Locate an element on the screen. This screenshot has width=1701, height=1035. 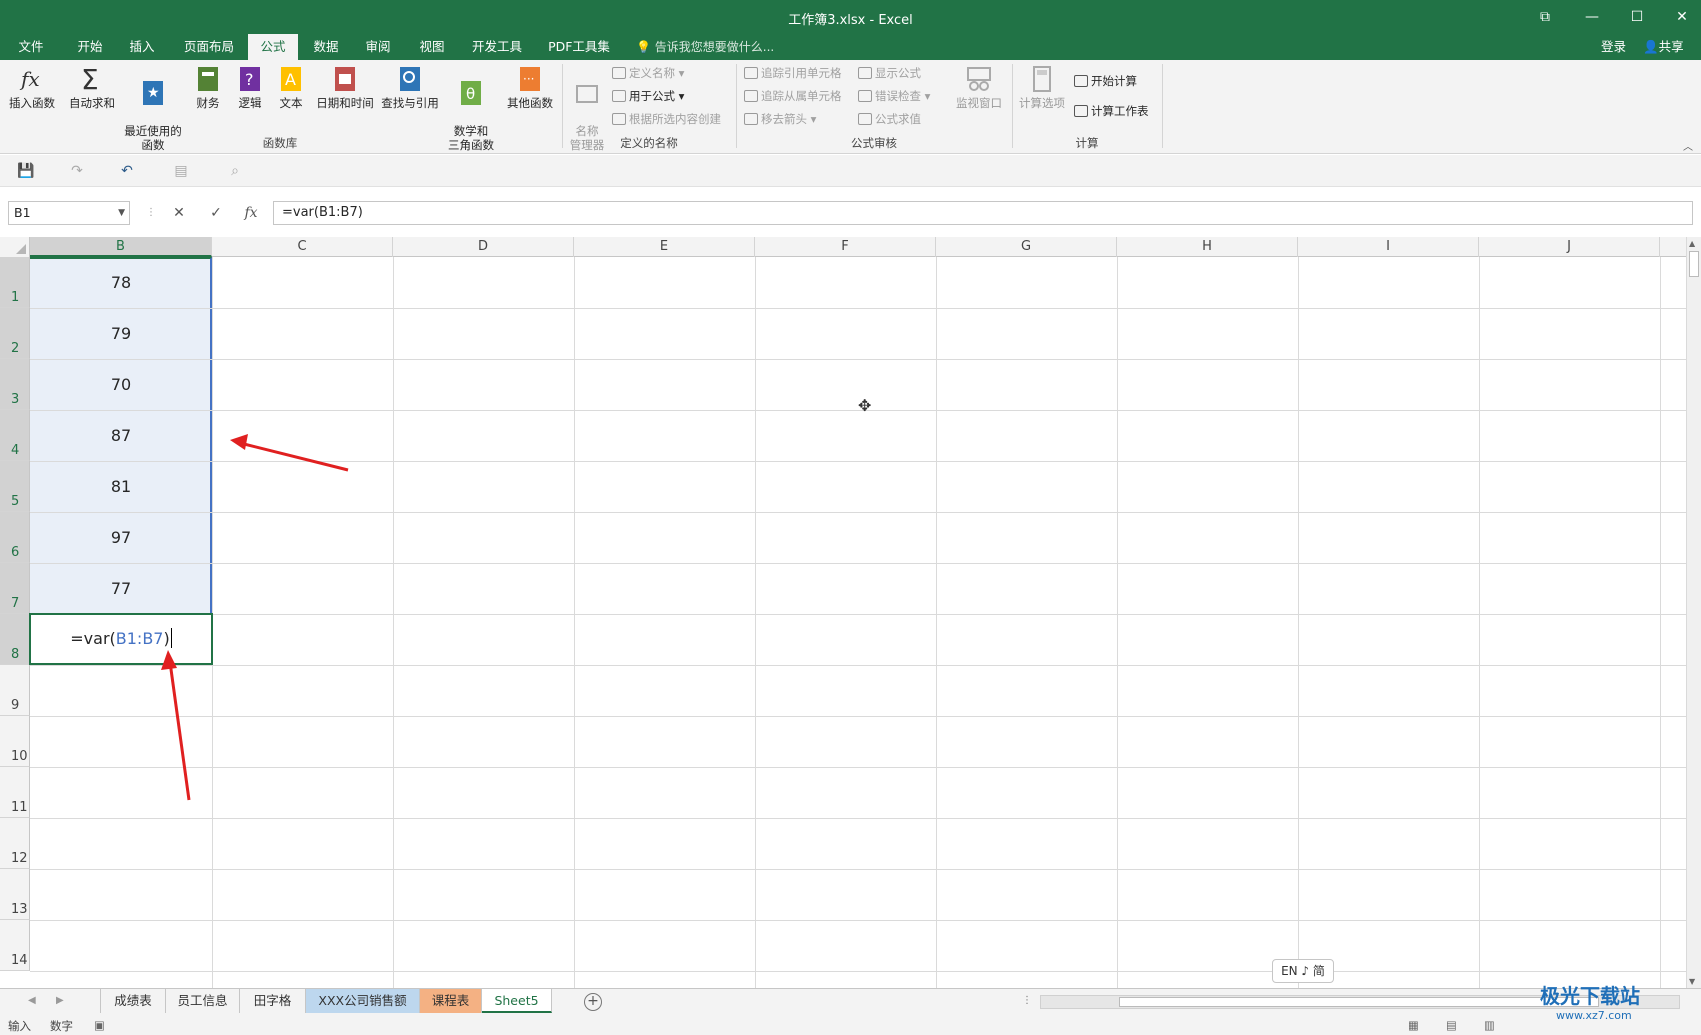
name-manager-icon is located at coordinates (587, 94).